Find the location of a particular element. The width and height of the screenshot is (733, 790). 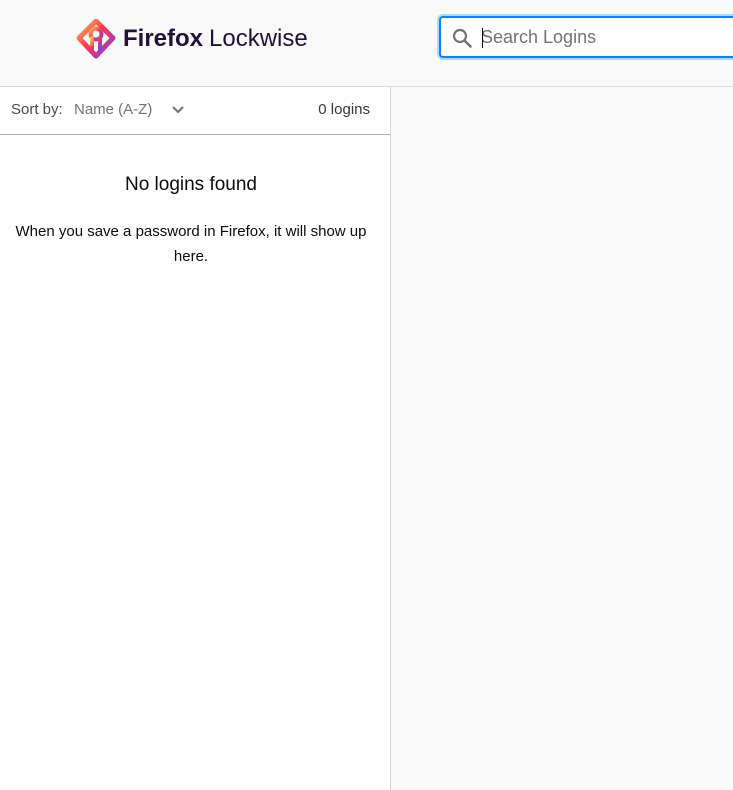

search-box is located at coordinates (586, 37).